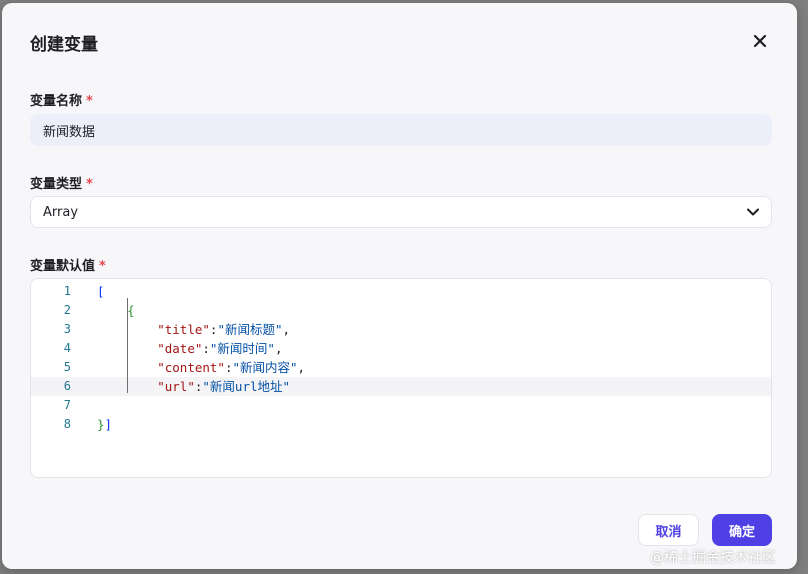 This screenshot has width=808, height=574. What do you see at coordinates (401, 212) in the screenshot?
I see `variable-type-select: Array` at bounding box center [401, 212].